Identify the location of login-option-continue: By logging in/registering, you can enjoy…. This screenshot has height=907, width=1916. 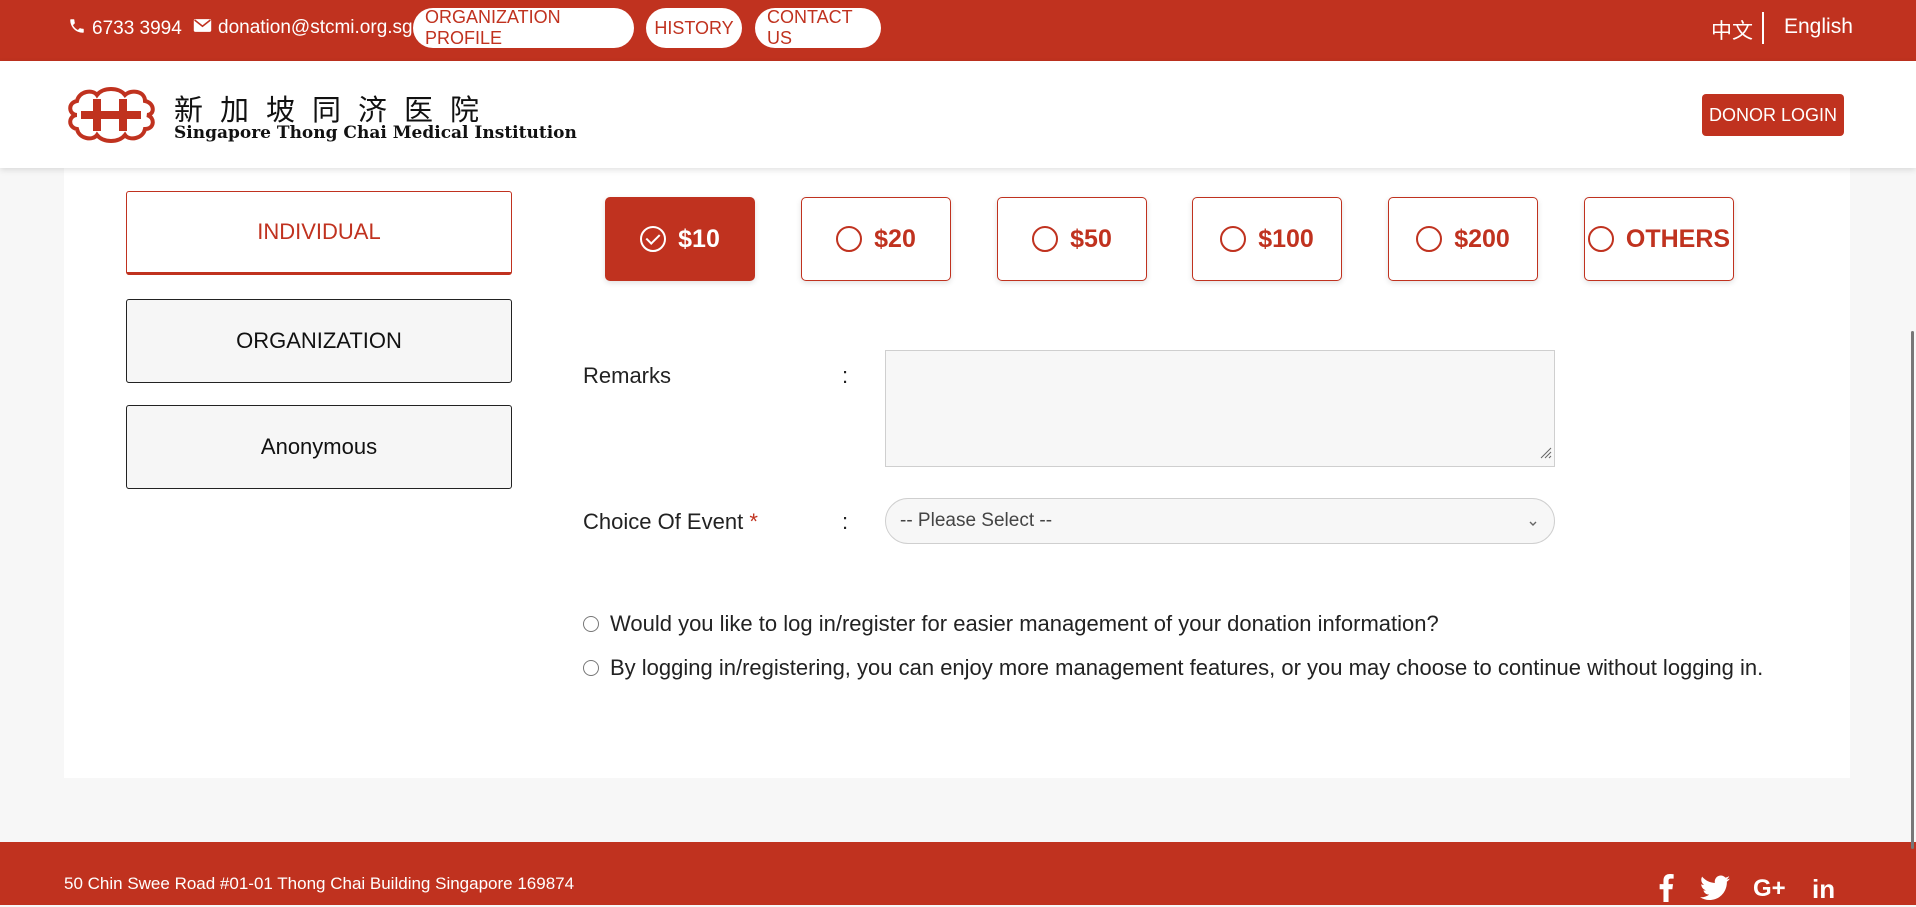
(1173, 668).